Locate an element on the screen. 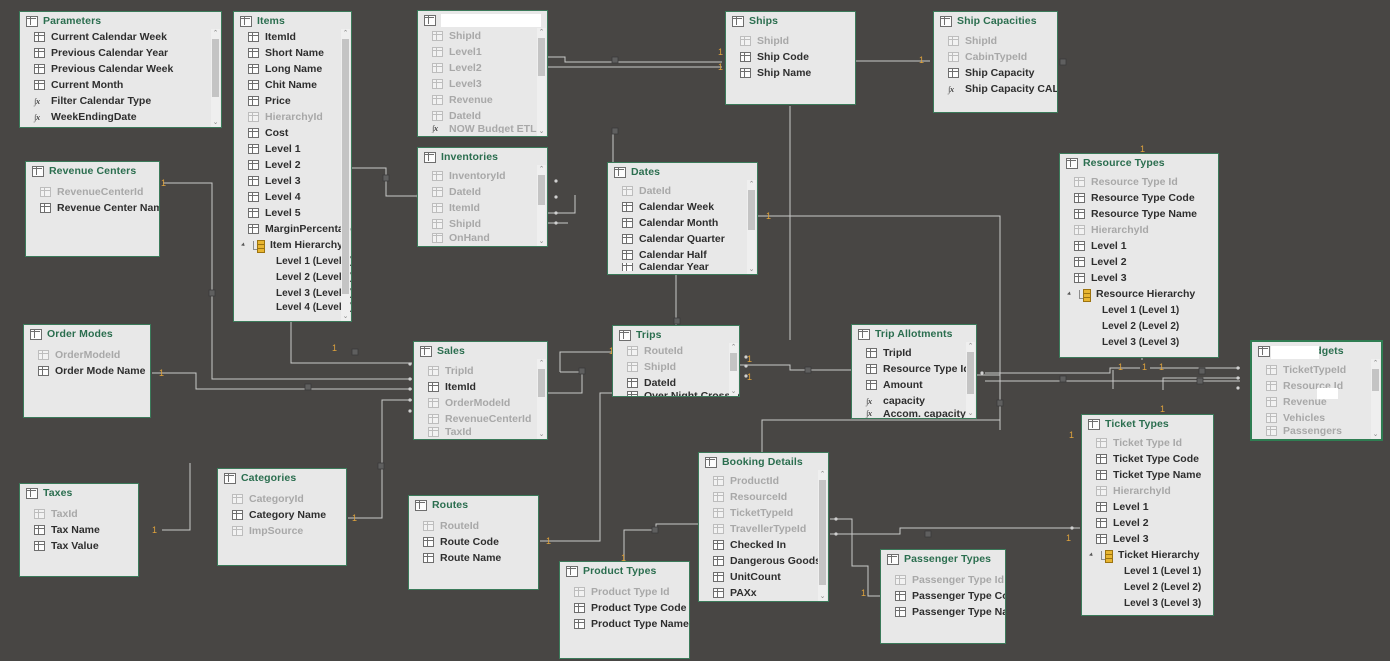  table-header: Ticket Types is located at coordinates (1147, 423).